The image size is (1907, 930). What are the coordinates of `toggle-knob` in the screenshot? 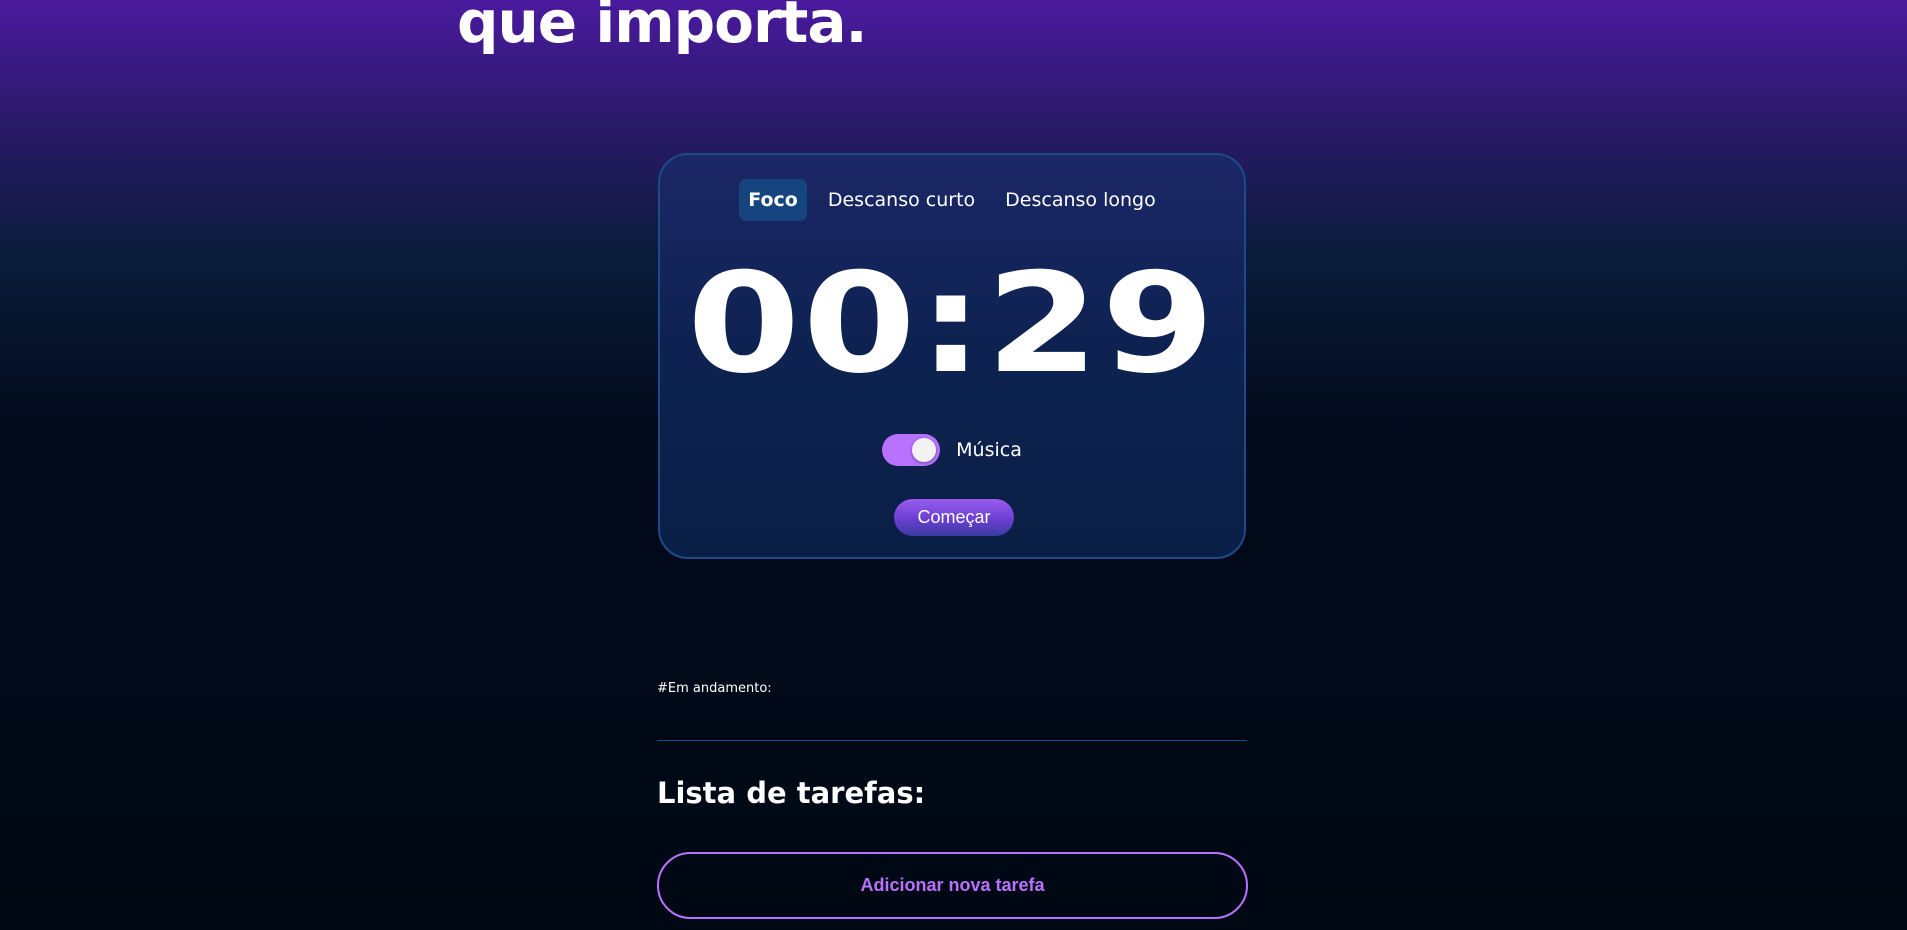 It's located at (924, 450).